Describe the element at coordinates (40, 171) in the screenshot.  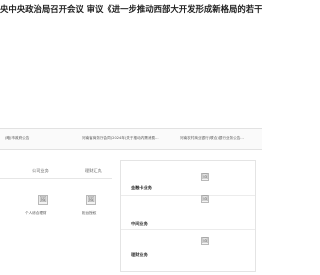
I see `tab-company-business: 公司业务` at that location.